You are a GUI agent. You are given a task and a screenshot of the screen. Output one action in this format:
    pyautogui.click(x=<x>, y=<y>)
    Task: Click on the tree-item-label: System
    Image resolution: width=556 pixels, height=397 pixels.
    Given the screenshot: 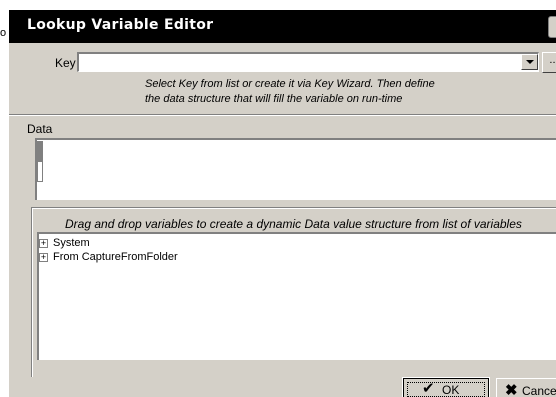 What is the action you would take?
    pyautogui.click(x=71, y=243)
    